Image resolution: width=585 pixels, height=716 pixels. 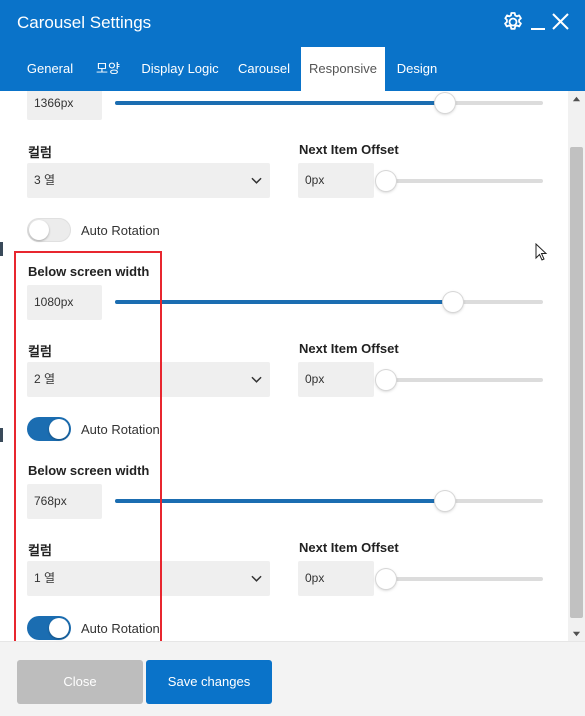 I want to click on columns-select: 1 열, so click(x=148, y=578).